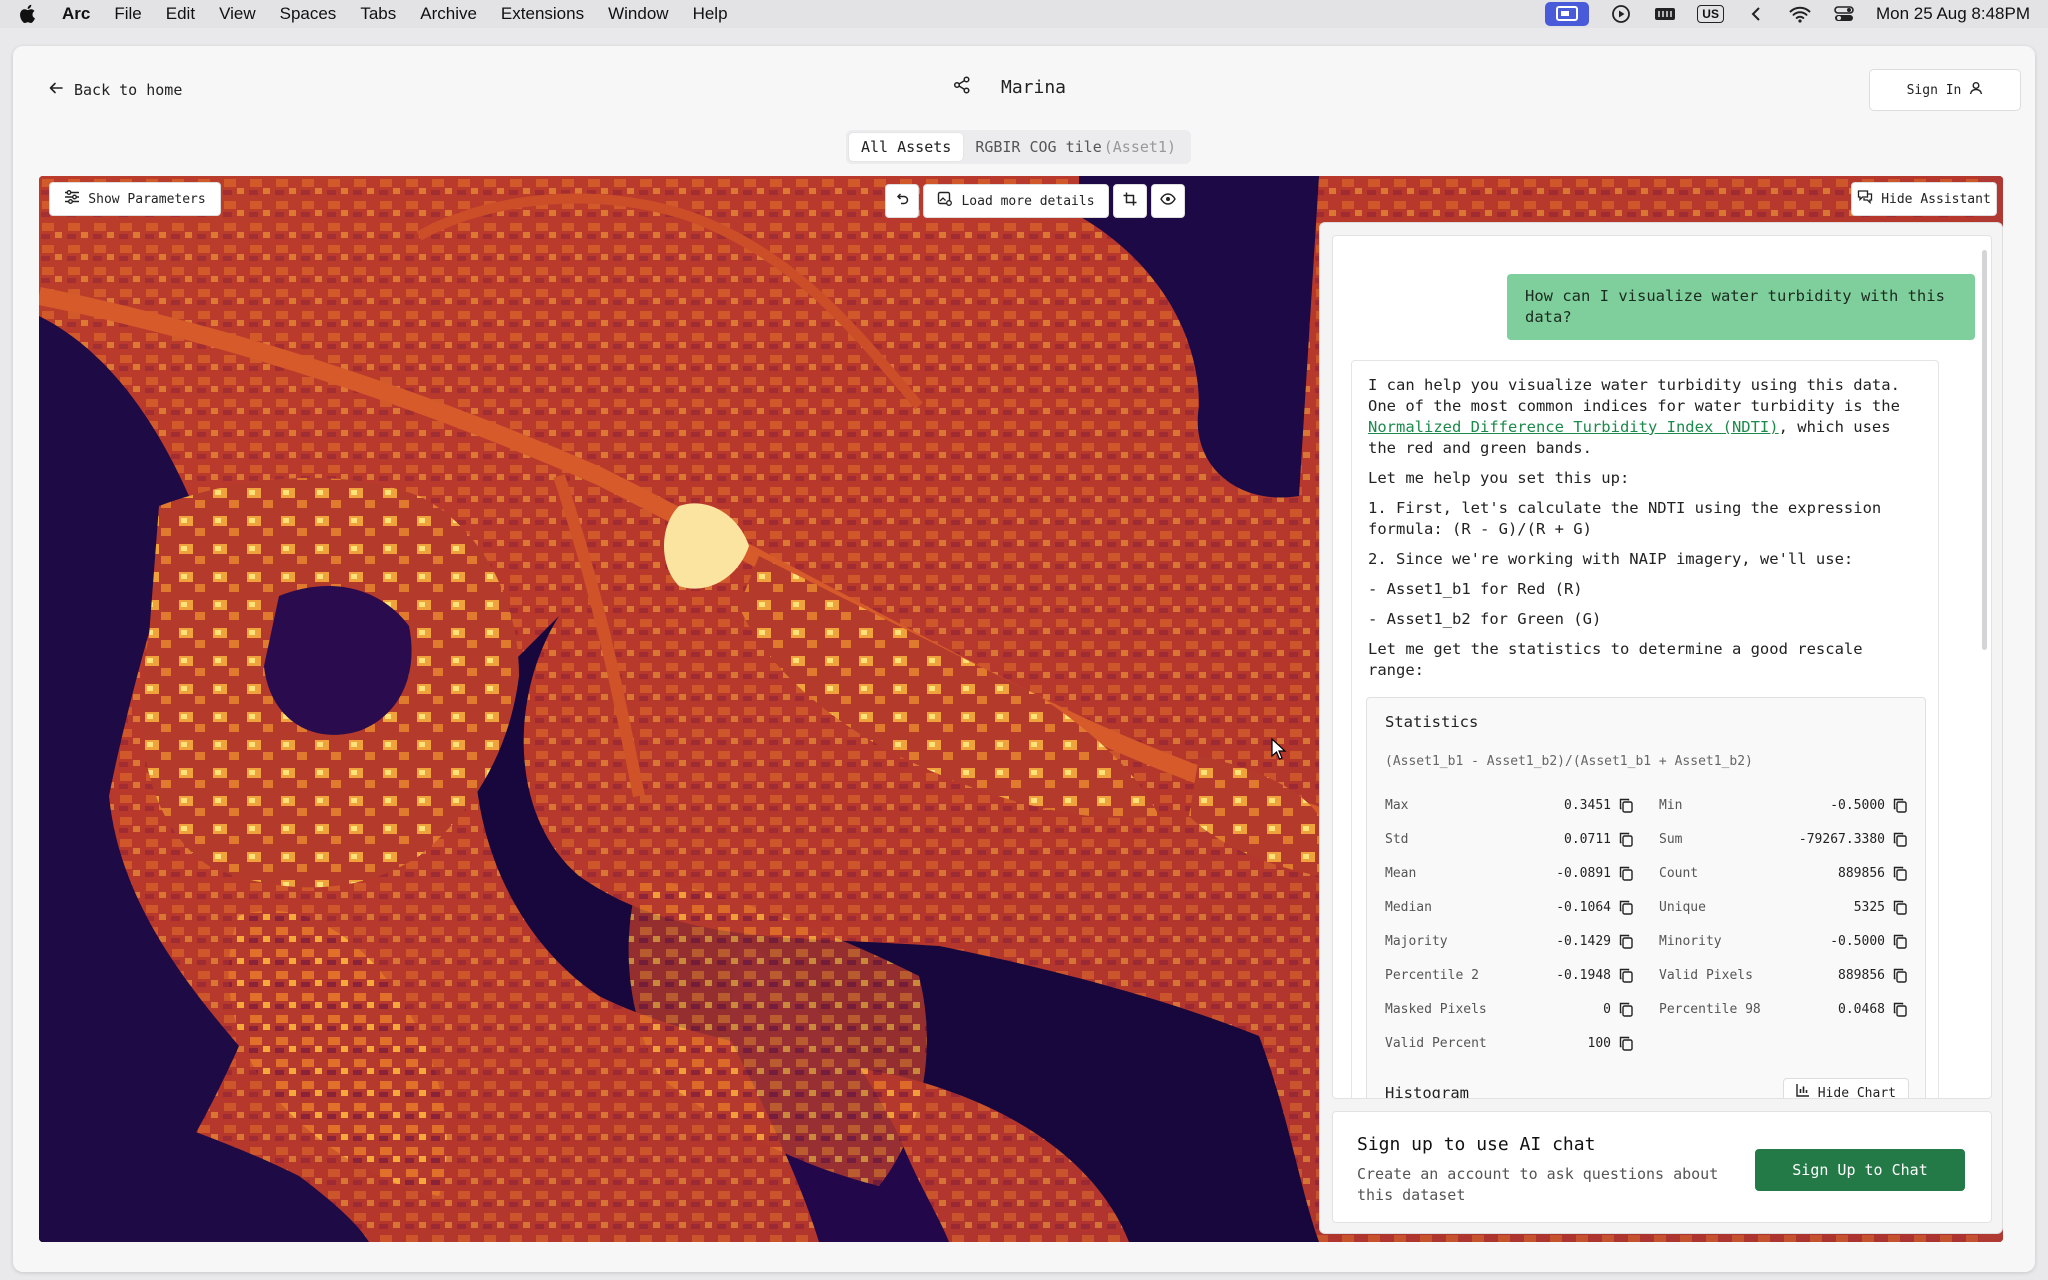 The height and width of the screenshot is (1280, 2048). What do you see at coordinates (1865, 199) in the screenshot?
I see `chat-bubbles-icon` at bounding box center [1865, 199].